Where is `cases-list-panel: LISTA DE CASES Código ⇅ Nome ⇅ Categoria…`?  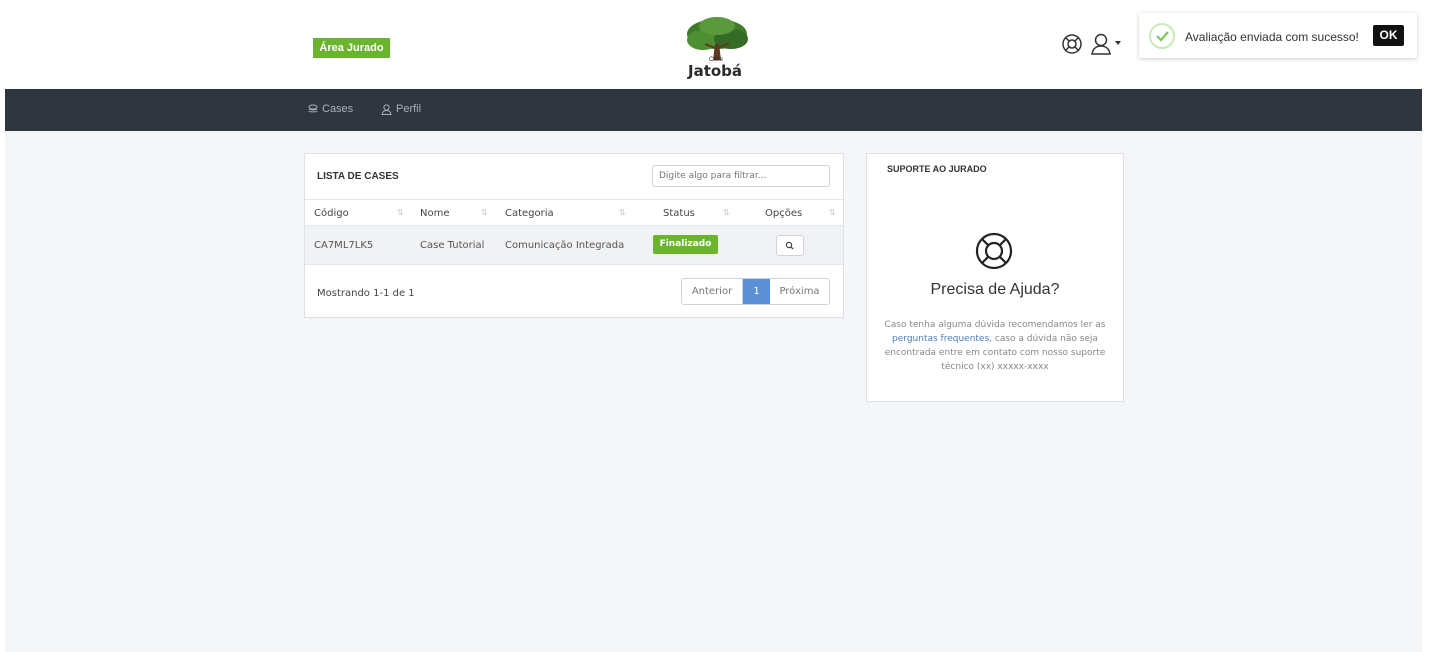
cases-list-panel: LISTA DE CASES Código ⇅ Nome ⇅ Categoria… is located at coordinates (574, 235).